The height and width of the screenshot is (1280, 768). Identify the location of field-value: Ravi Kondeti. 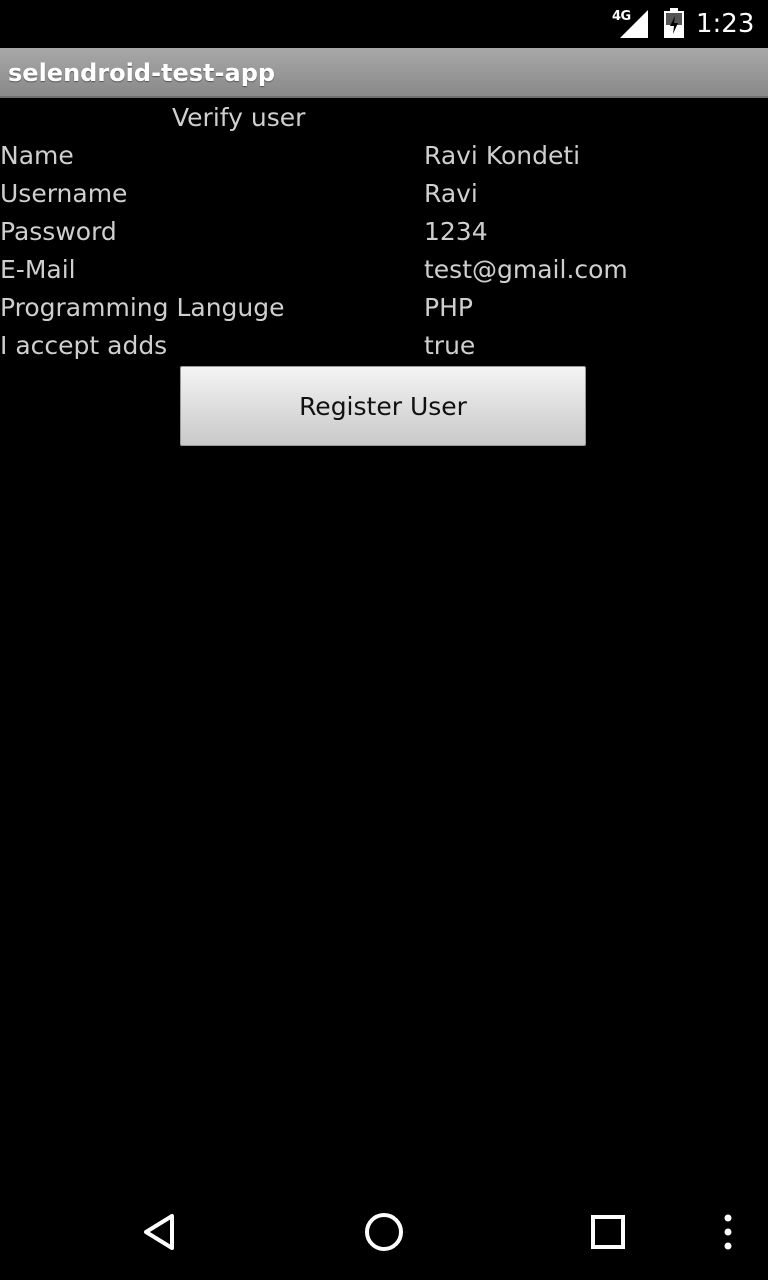
(502, 155).